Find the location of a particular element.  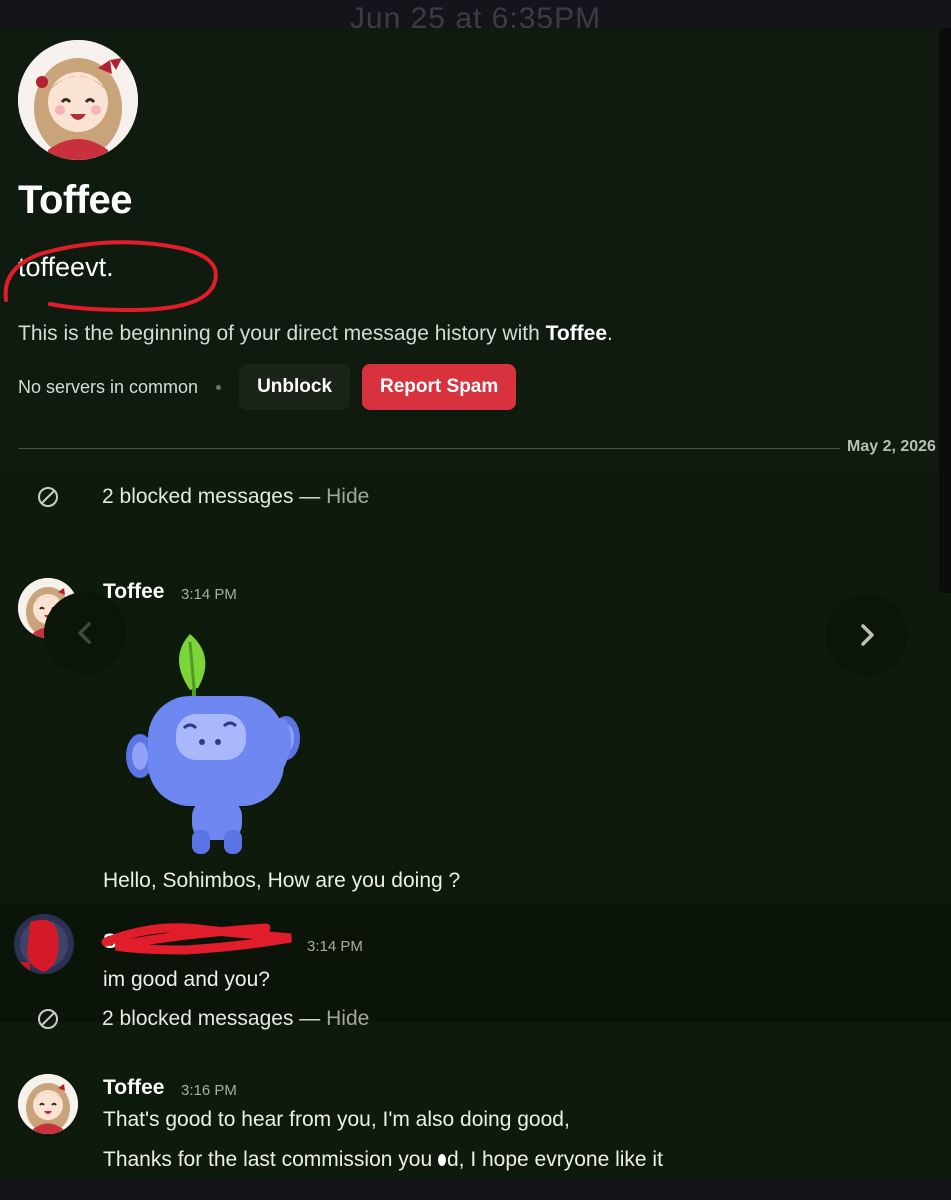

chevron-left-icon is located at coordinates (84, 633).